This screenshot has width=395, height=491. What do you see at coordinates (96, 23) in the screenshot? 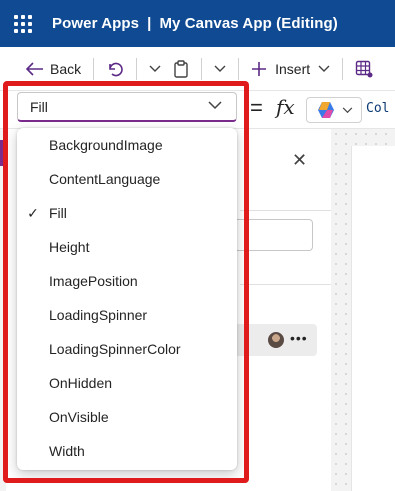
I see `product-name: Power Apps` at bounding box center [96, 23].